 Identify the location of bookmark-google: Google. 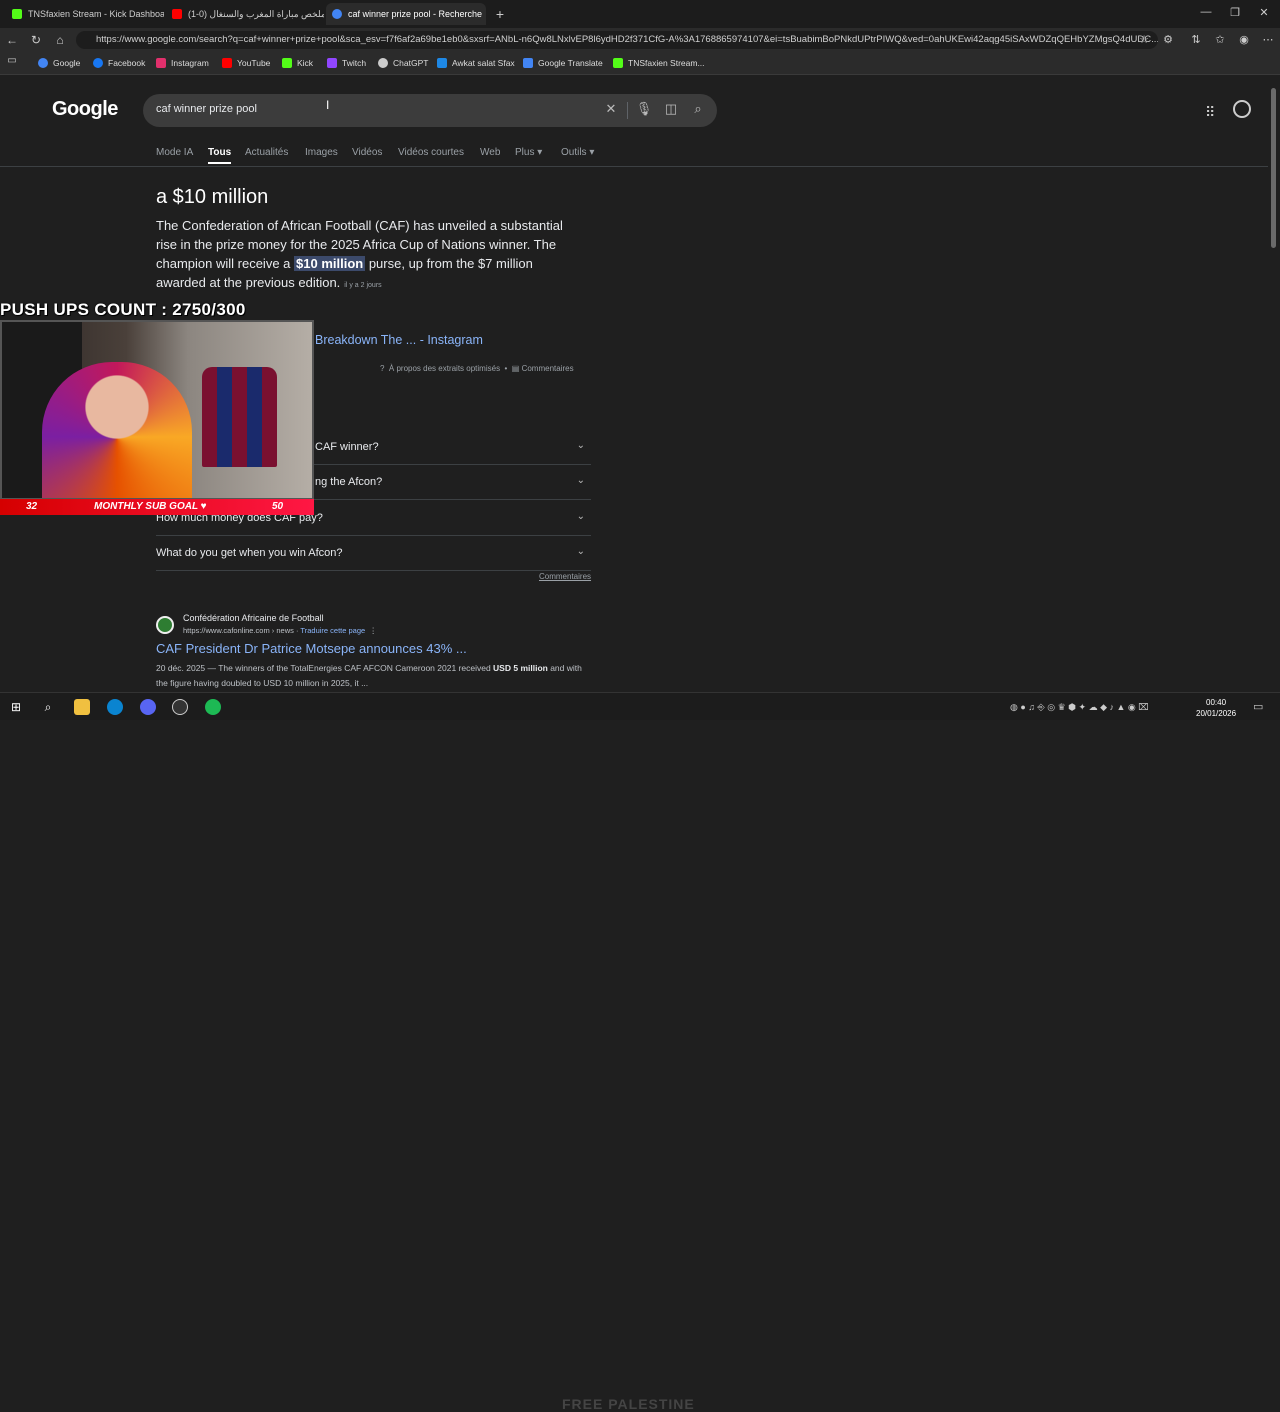
(59, 63).